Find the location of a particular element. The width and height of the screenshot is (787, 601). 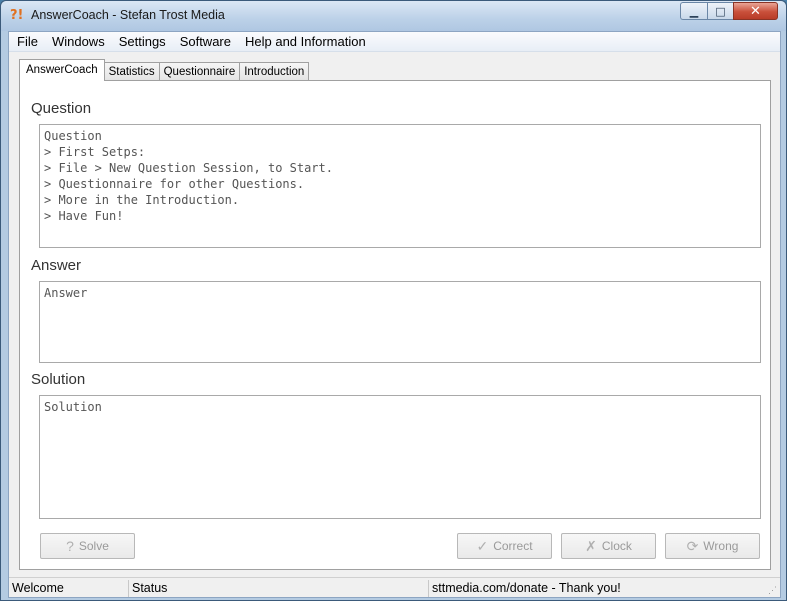

question-label: Question is located at coordinates (61, 108).